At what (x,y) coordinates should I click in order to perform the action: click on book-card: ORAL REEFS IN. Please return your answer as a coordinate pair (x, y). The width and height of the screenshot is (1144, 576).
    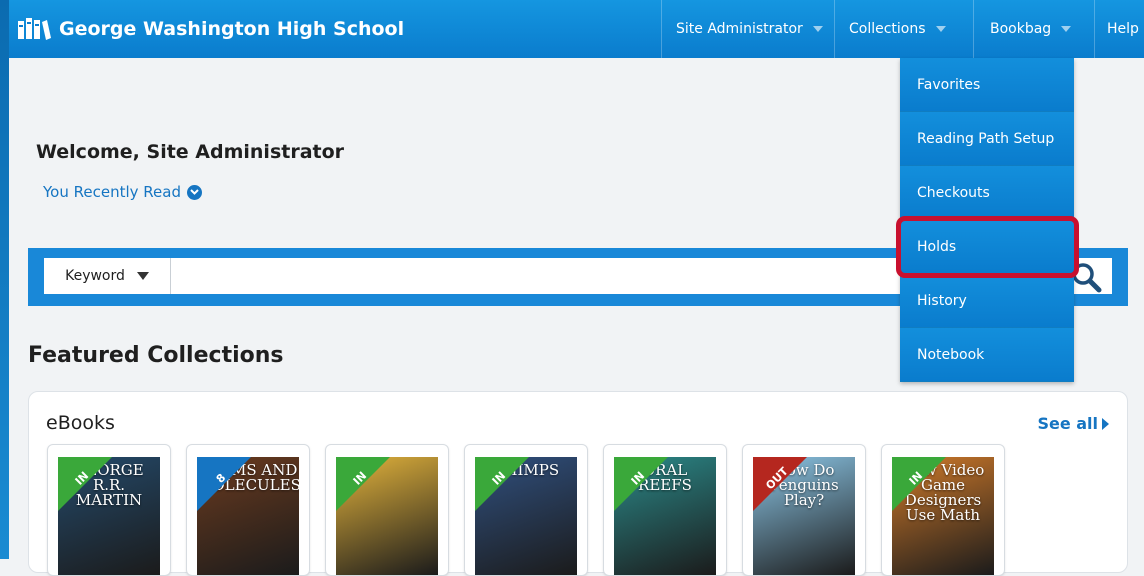
    Looking at the image, I should click on (665, 510).